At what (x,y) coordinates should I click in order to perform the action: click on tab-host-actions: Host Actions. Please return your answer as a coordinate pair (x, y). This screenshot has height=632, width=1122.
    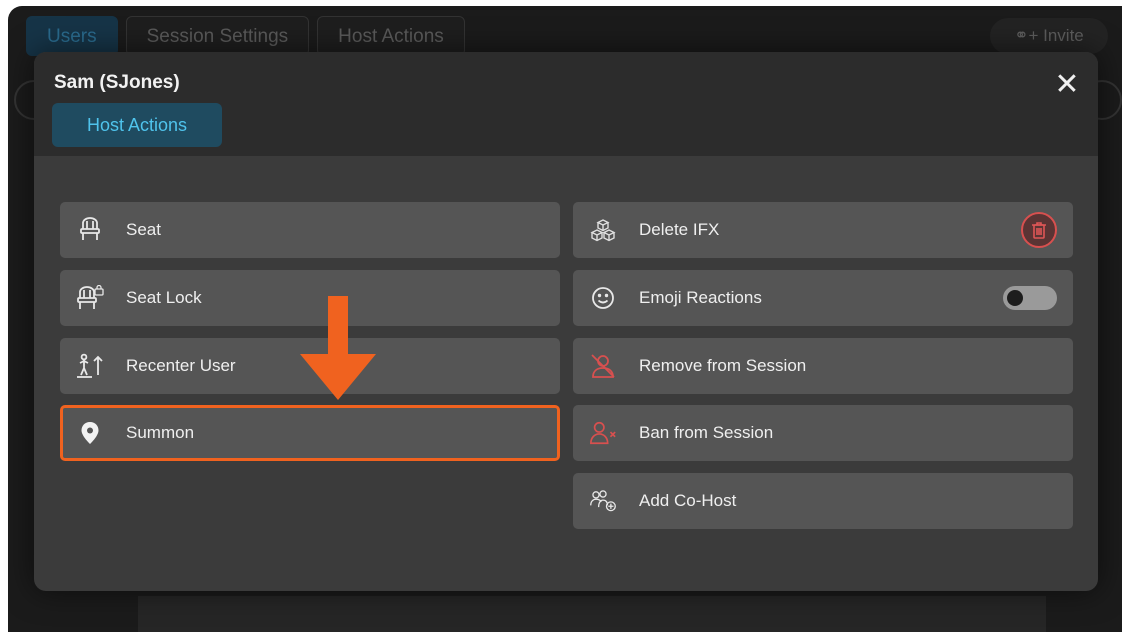
    Looking at the image, I should click on (391, 36).